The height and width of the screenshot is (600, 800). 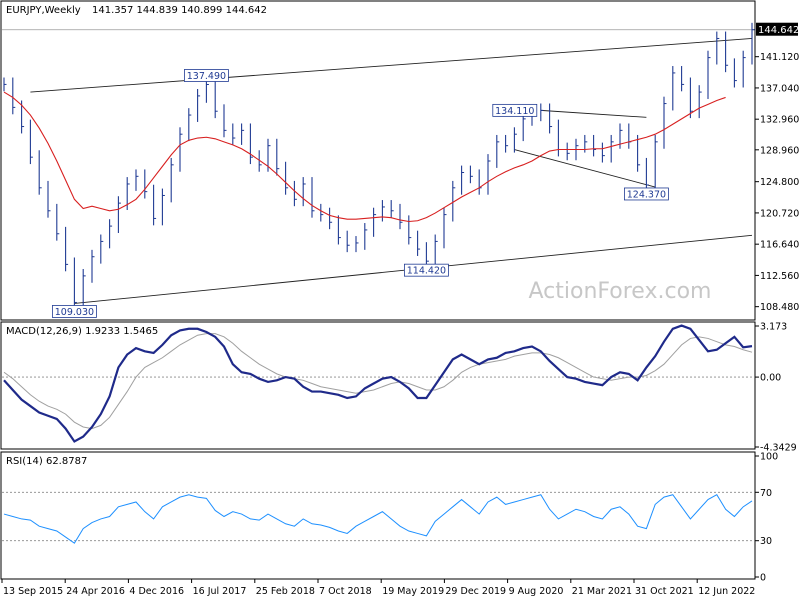 I want to click on rsi-label: RSI(14) 62.8787, so click(x=46, y=461).